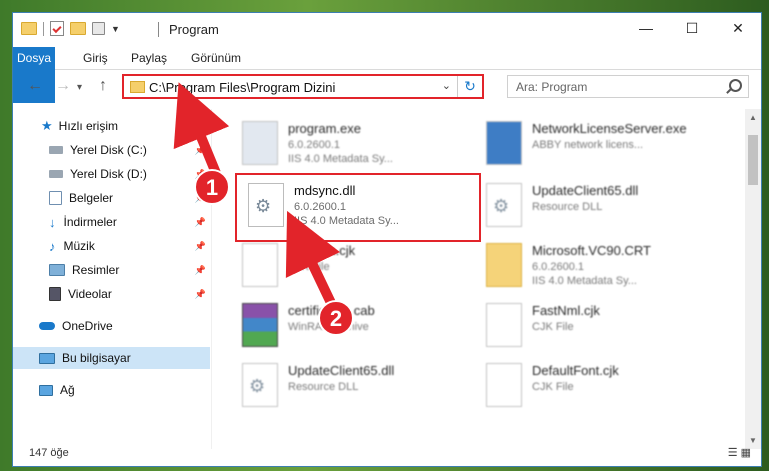 The image size is (769, 471). I want to click on computer-icon, so click(47, 358).